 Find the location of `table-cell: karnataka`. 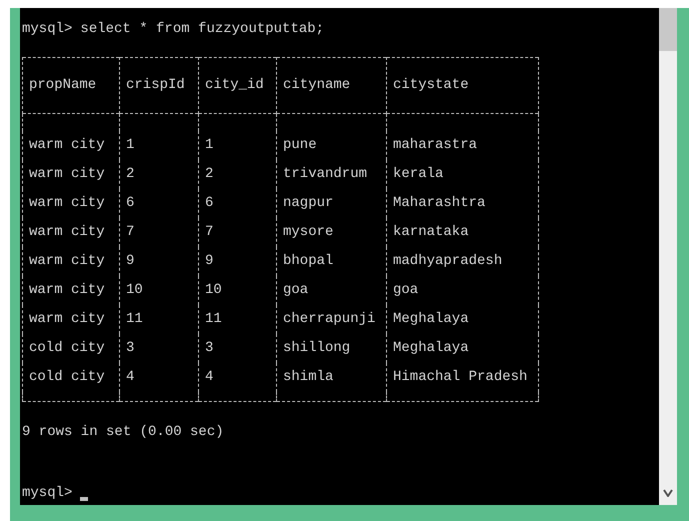

table-cell: karnataka is located at coordinates (431, 232).